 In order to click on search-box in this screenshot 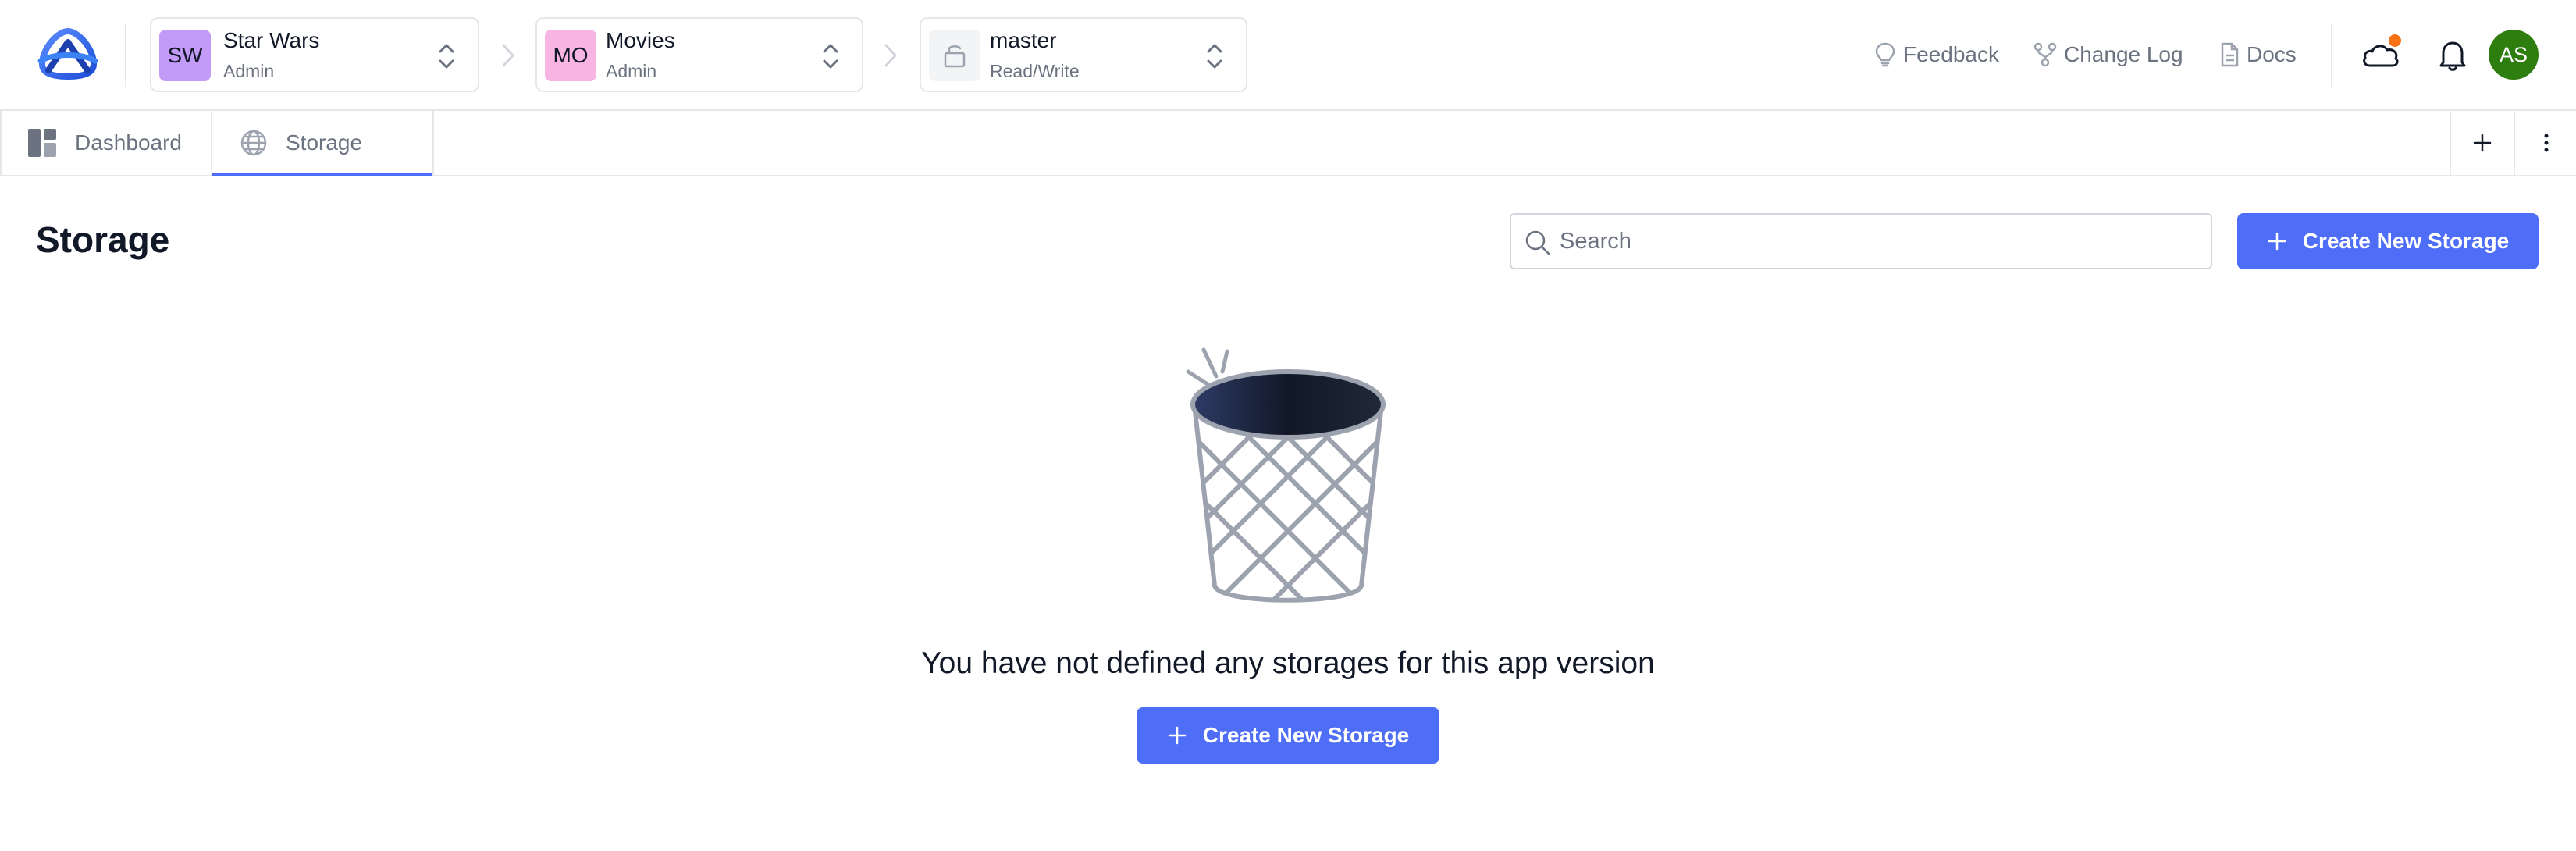, I will do `click(1861, 241)`.